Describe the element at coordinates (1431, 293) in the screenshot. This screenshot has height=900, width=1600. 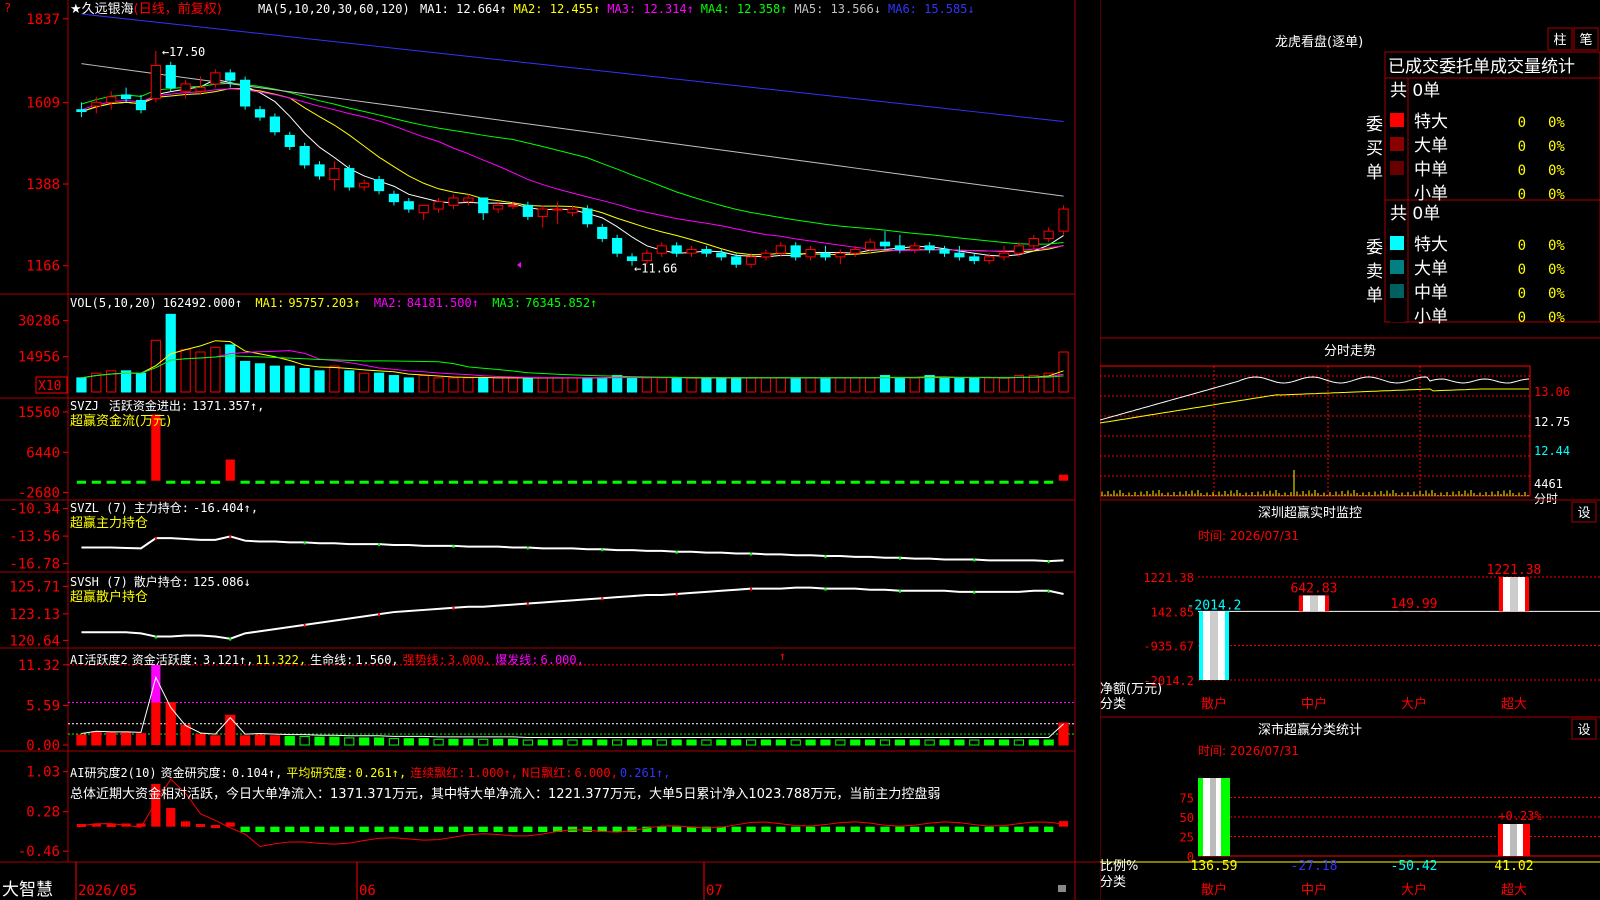
I see `side-row-label: 中单` at that location.